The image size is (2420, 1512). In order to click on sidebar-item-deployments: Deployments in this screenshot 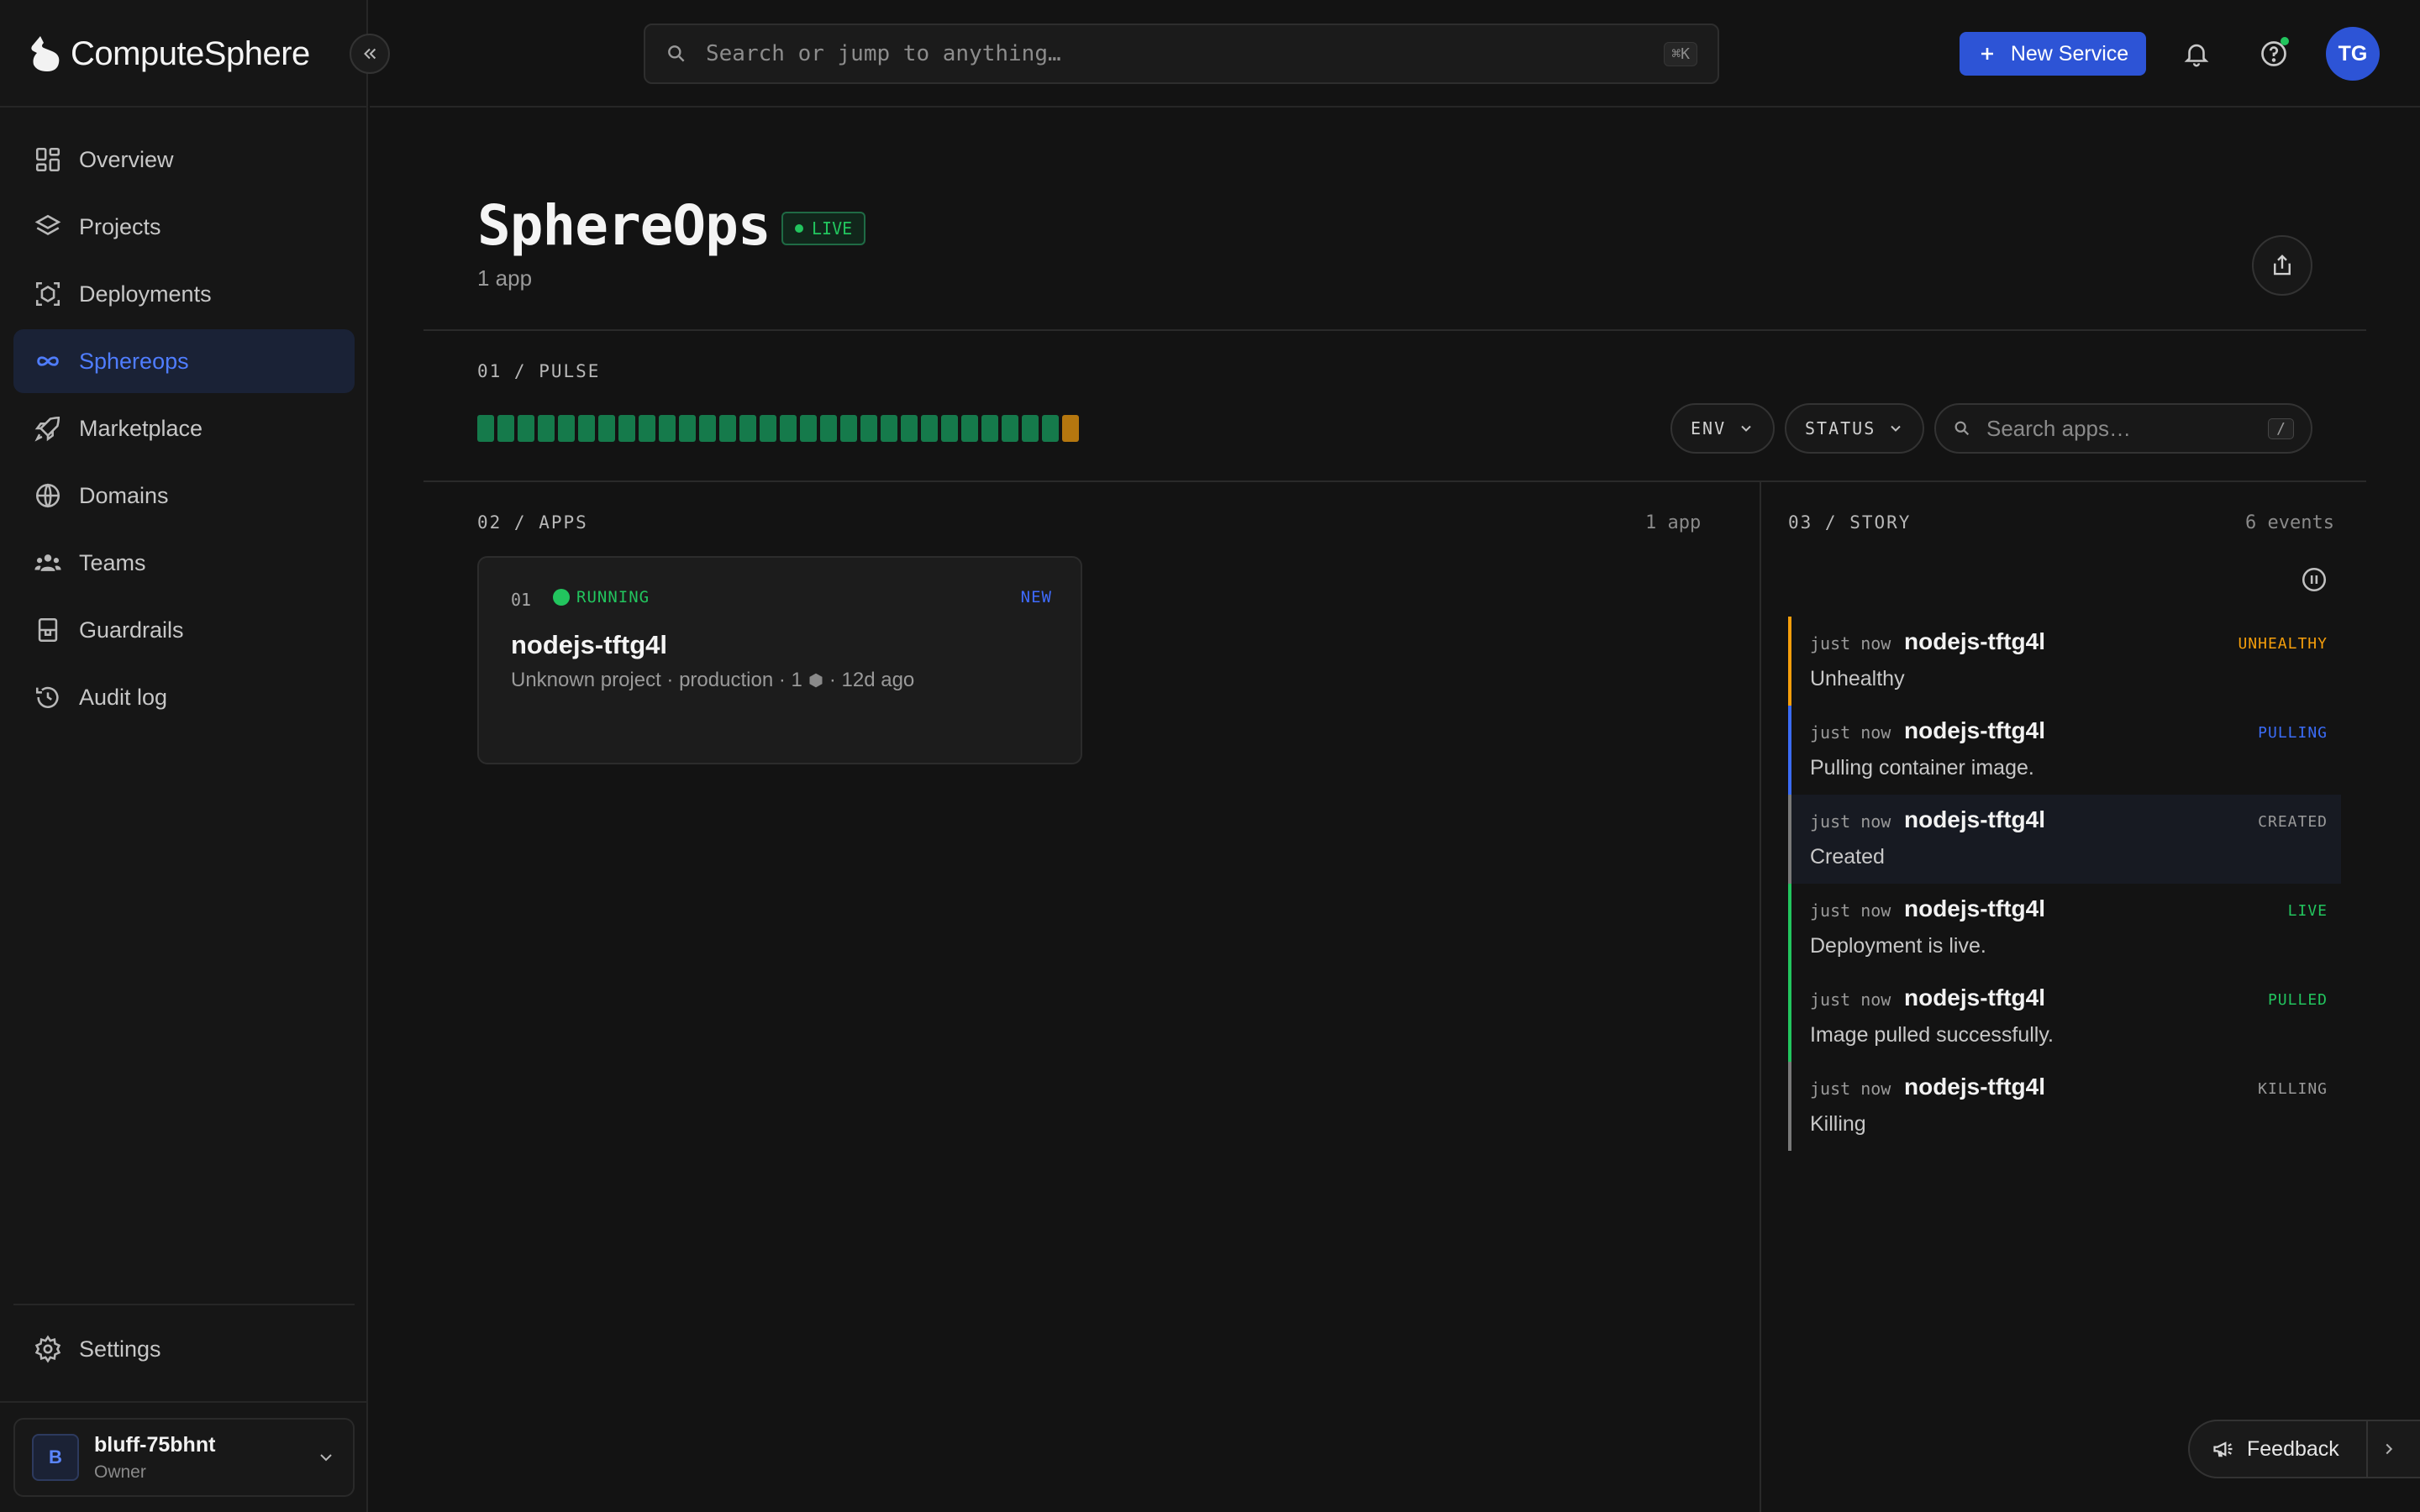, I will do `click(184, 294)`.